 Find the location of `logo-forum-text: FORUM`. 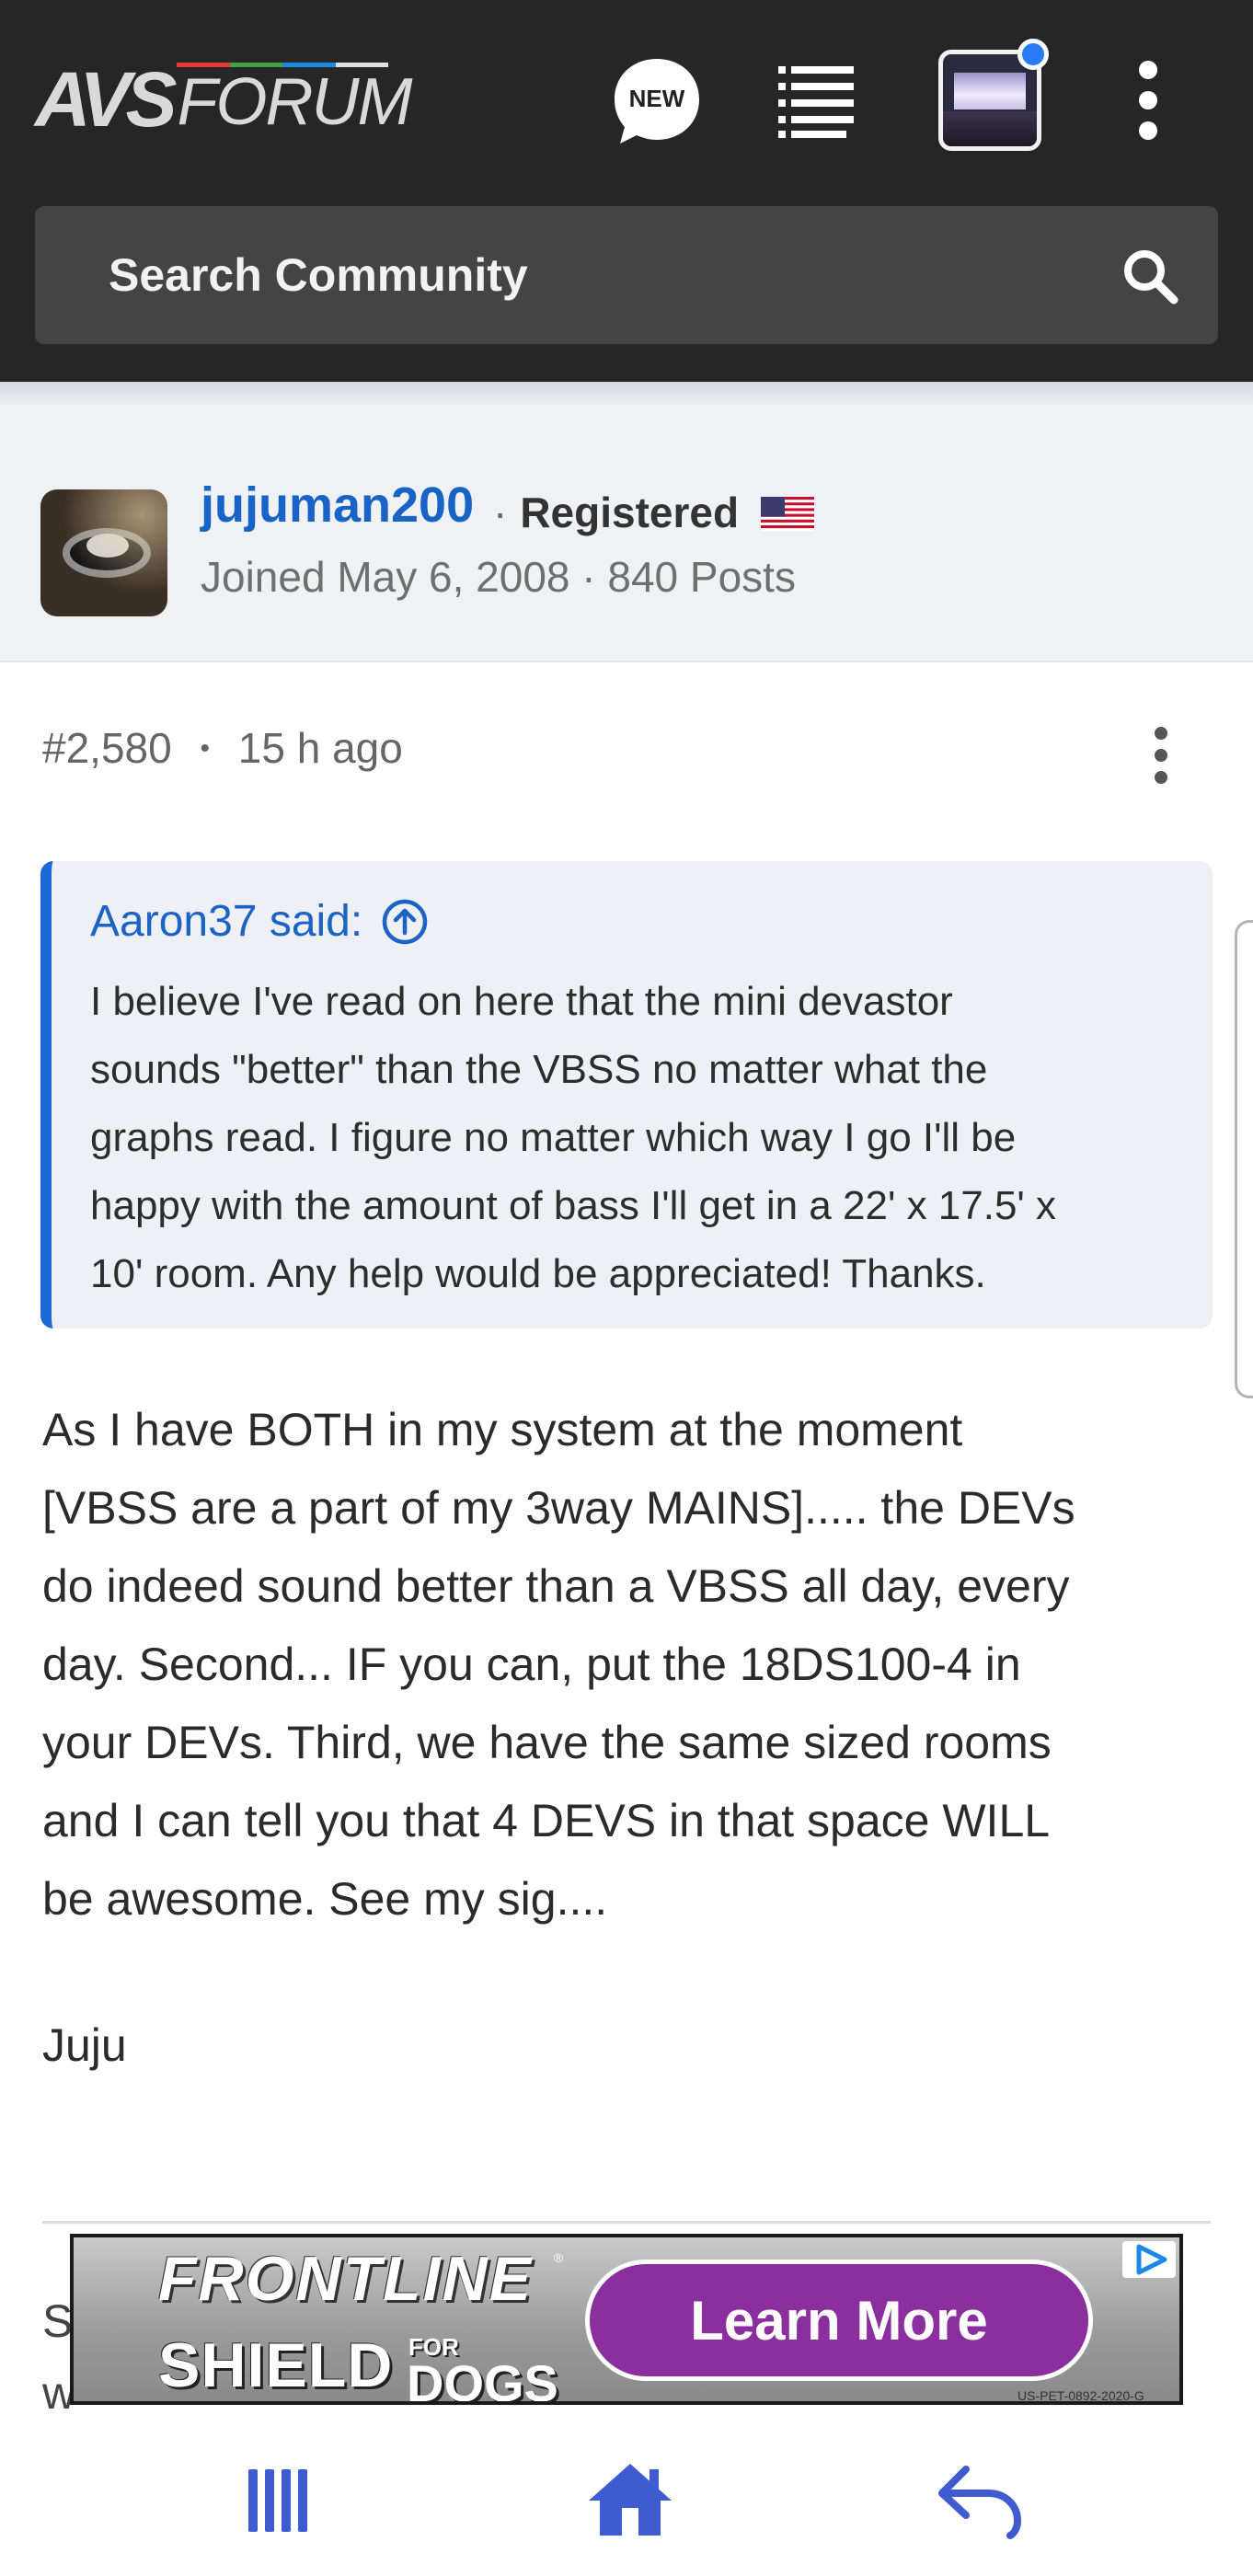

logo-forum-text: FORUM is located at coordinates (295, 101).